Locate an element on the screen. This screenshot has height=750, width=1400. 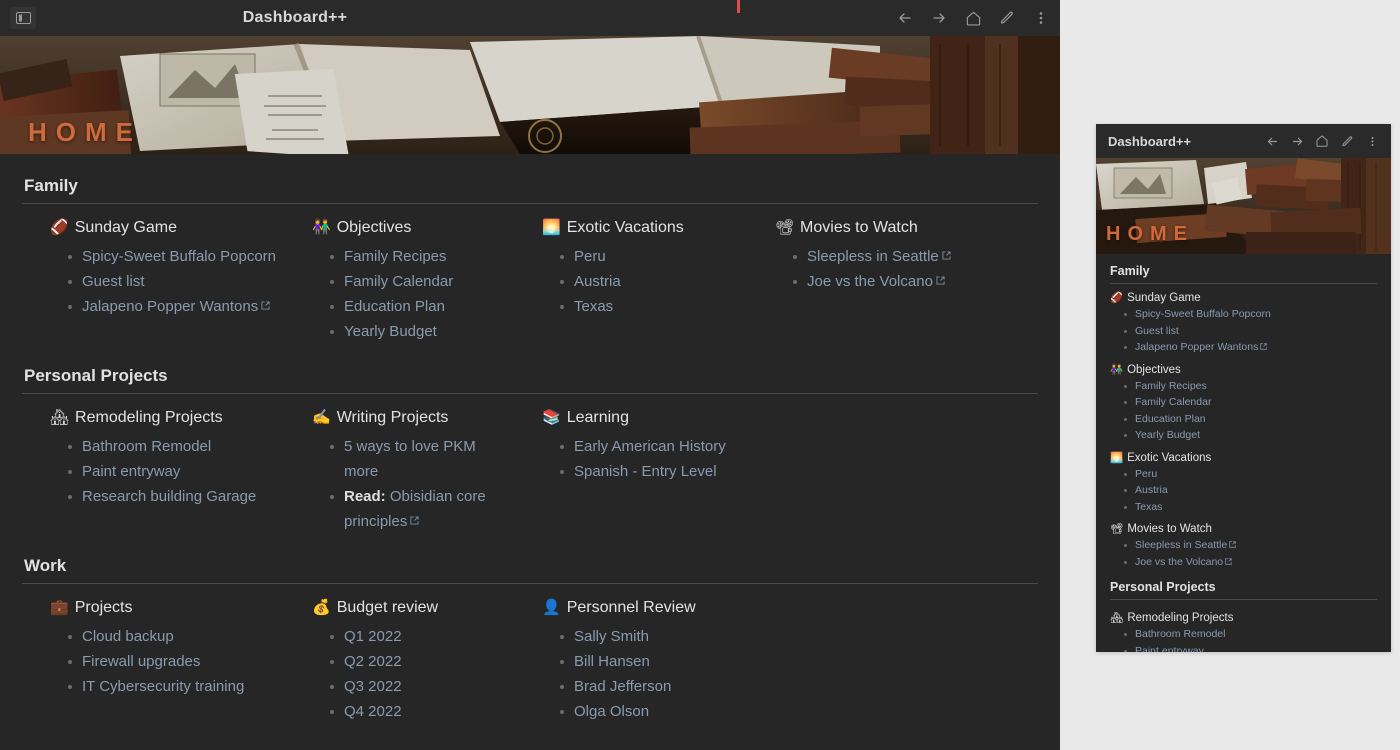
minimap-nav-icons is located at coordinates (1322, 141).